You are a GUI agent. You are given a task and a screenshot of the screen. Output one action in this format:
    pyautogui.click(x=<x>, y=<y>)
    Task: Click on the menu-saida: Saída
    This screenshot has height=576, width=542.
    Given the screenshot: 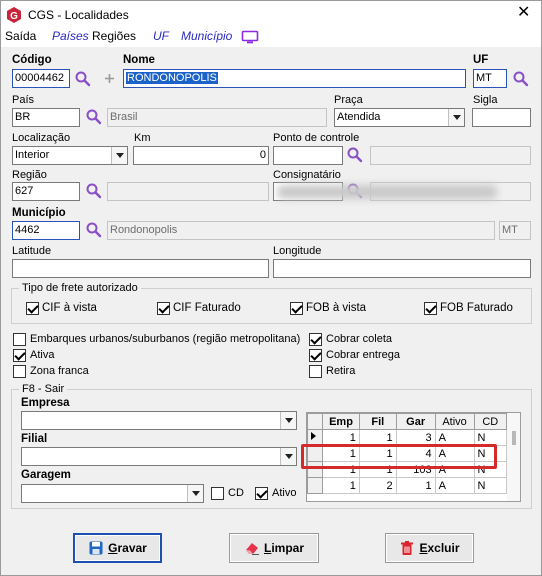 What is the action you would take?
    pyautogui.click(x=20, y=36)
    